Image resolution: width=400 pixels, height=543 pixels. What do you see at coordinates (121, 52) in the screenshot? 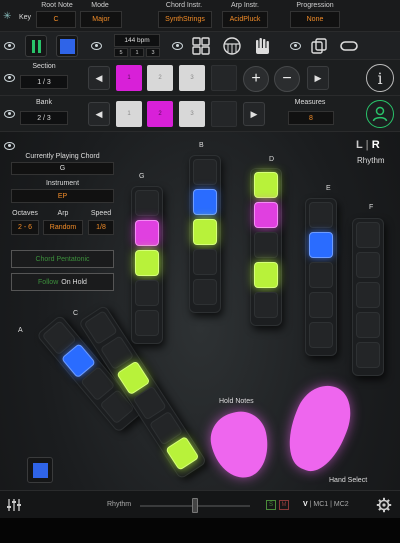
I see `time-sig-field-1: 5` at bounding box center [121, 52].